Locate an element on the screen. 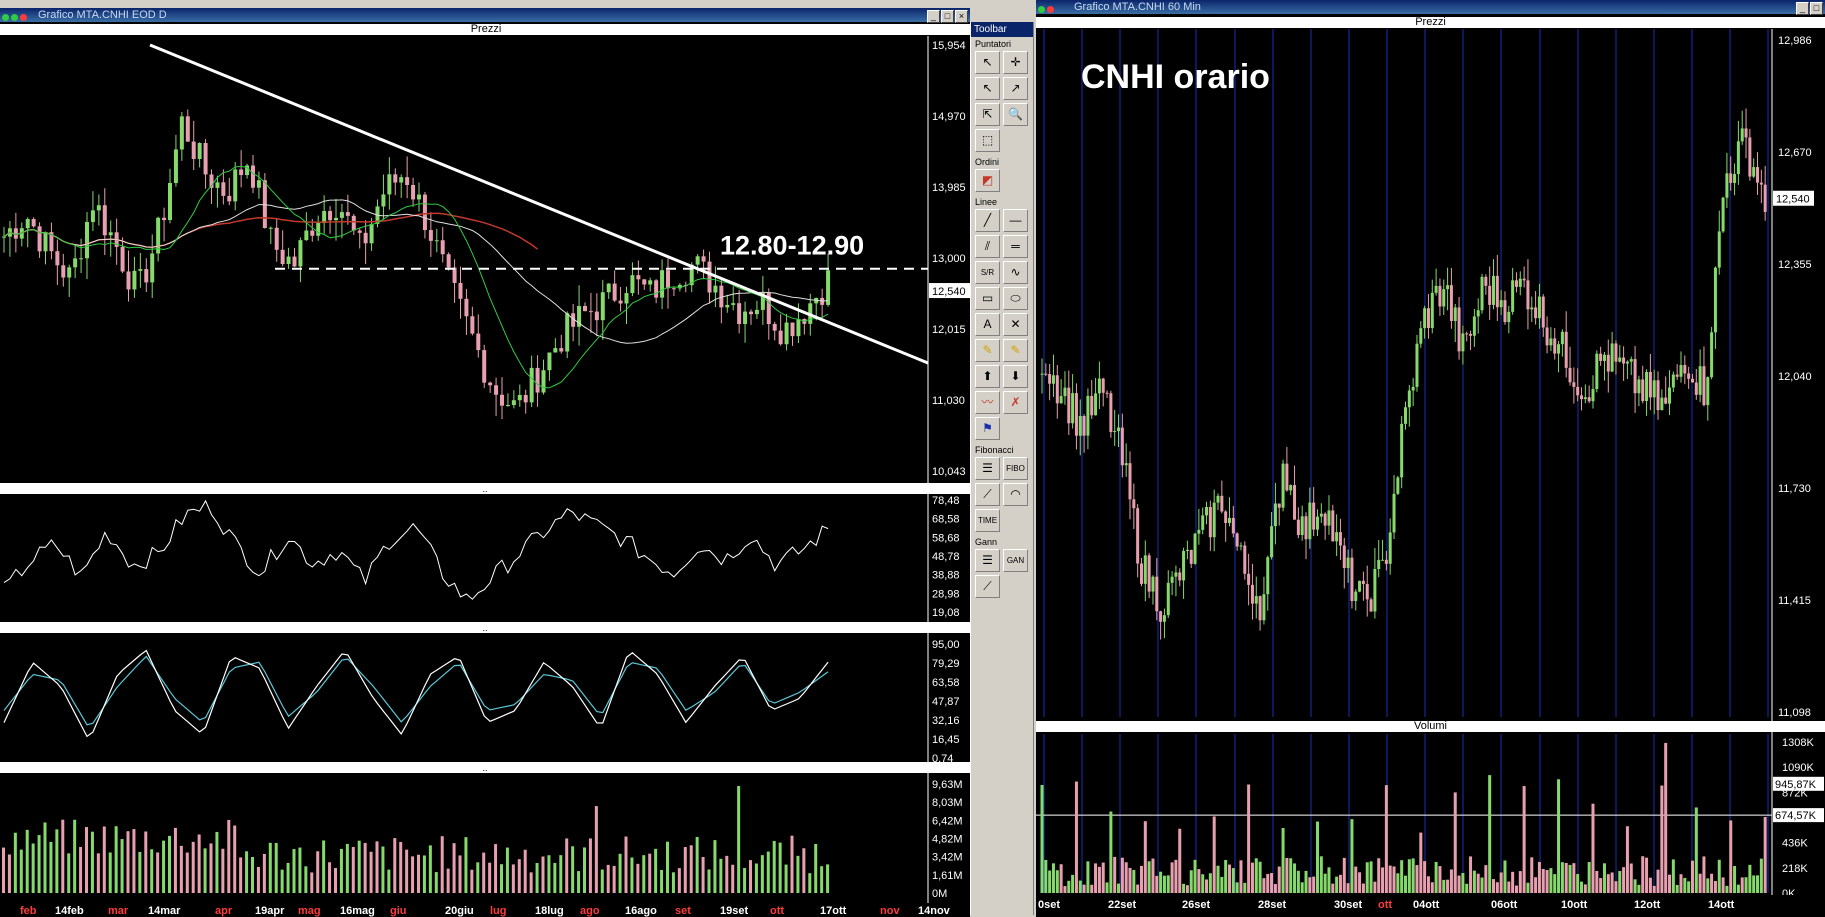 The width and height of the screenshot is (1825, 917). select-icon: ↖ is located at coordinates (987, 88).